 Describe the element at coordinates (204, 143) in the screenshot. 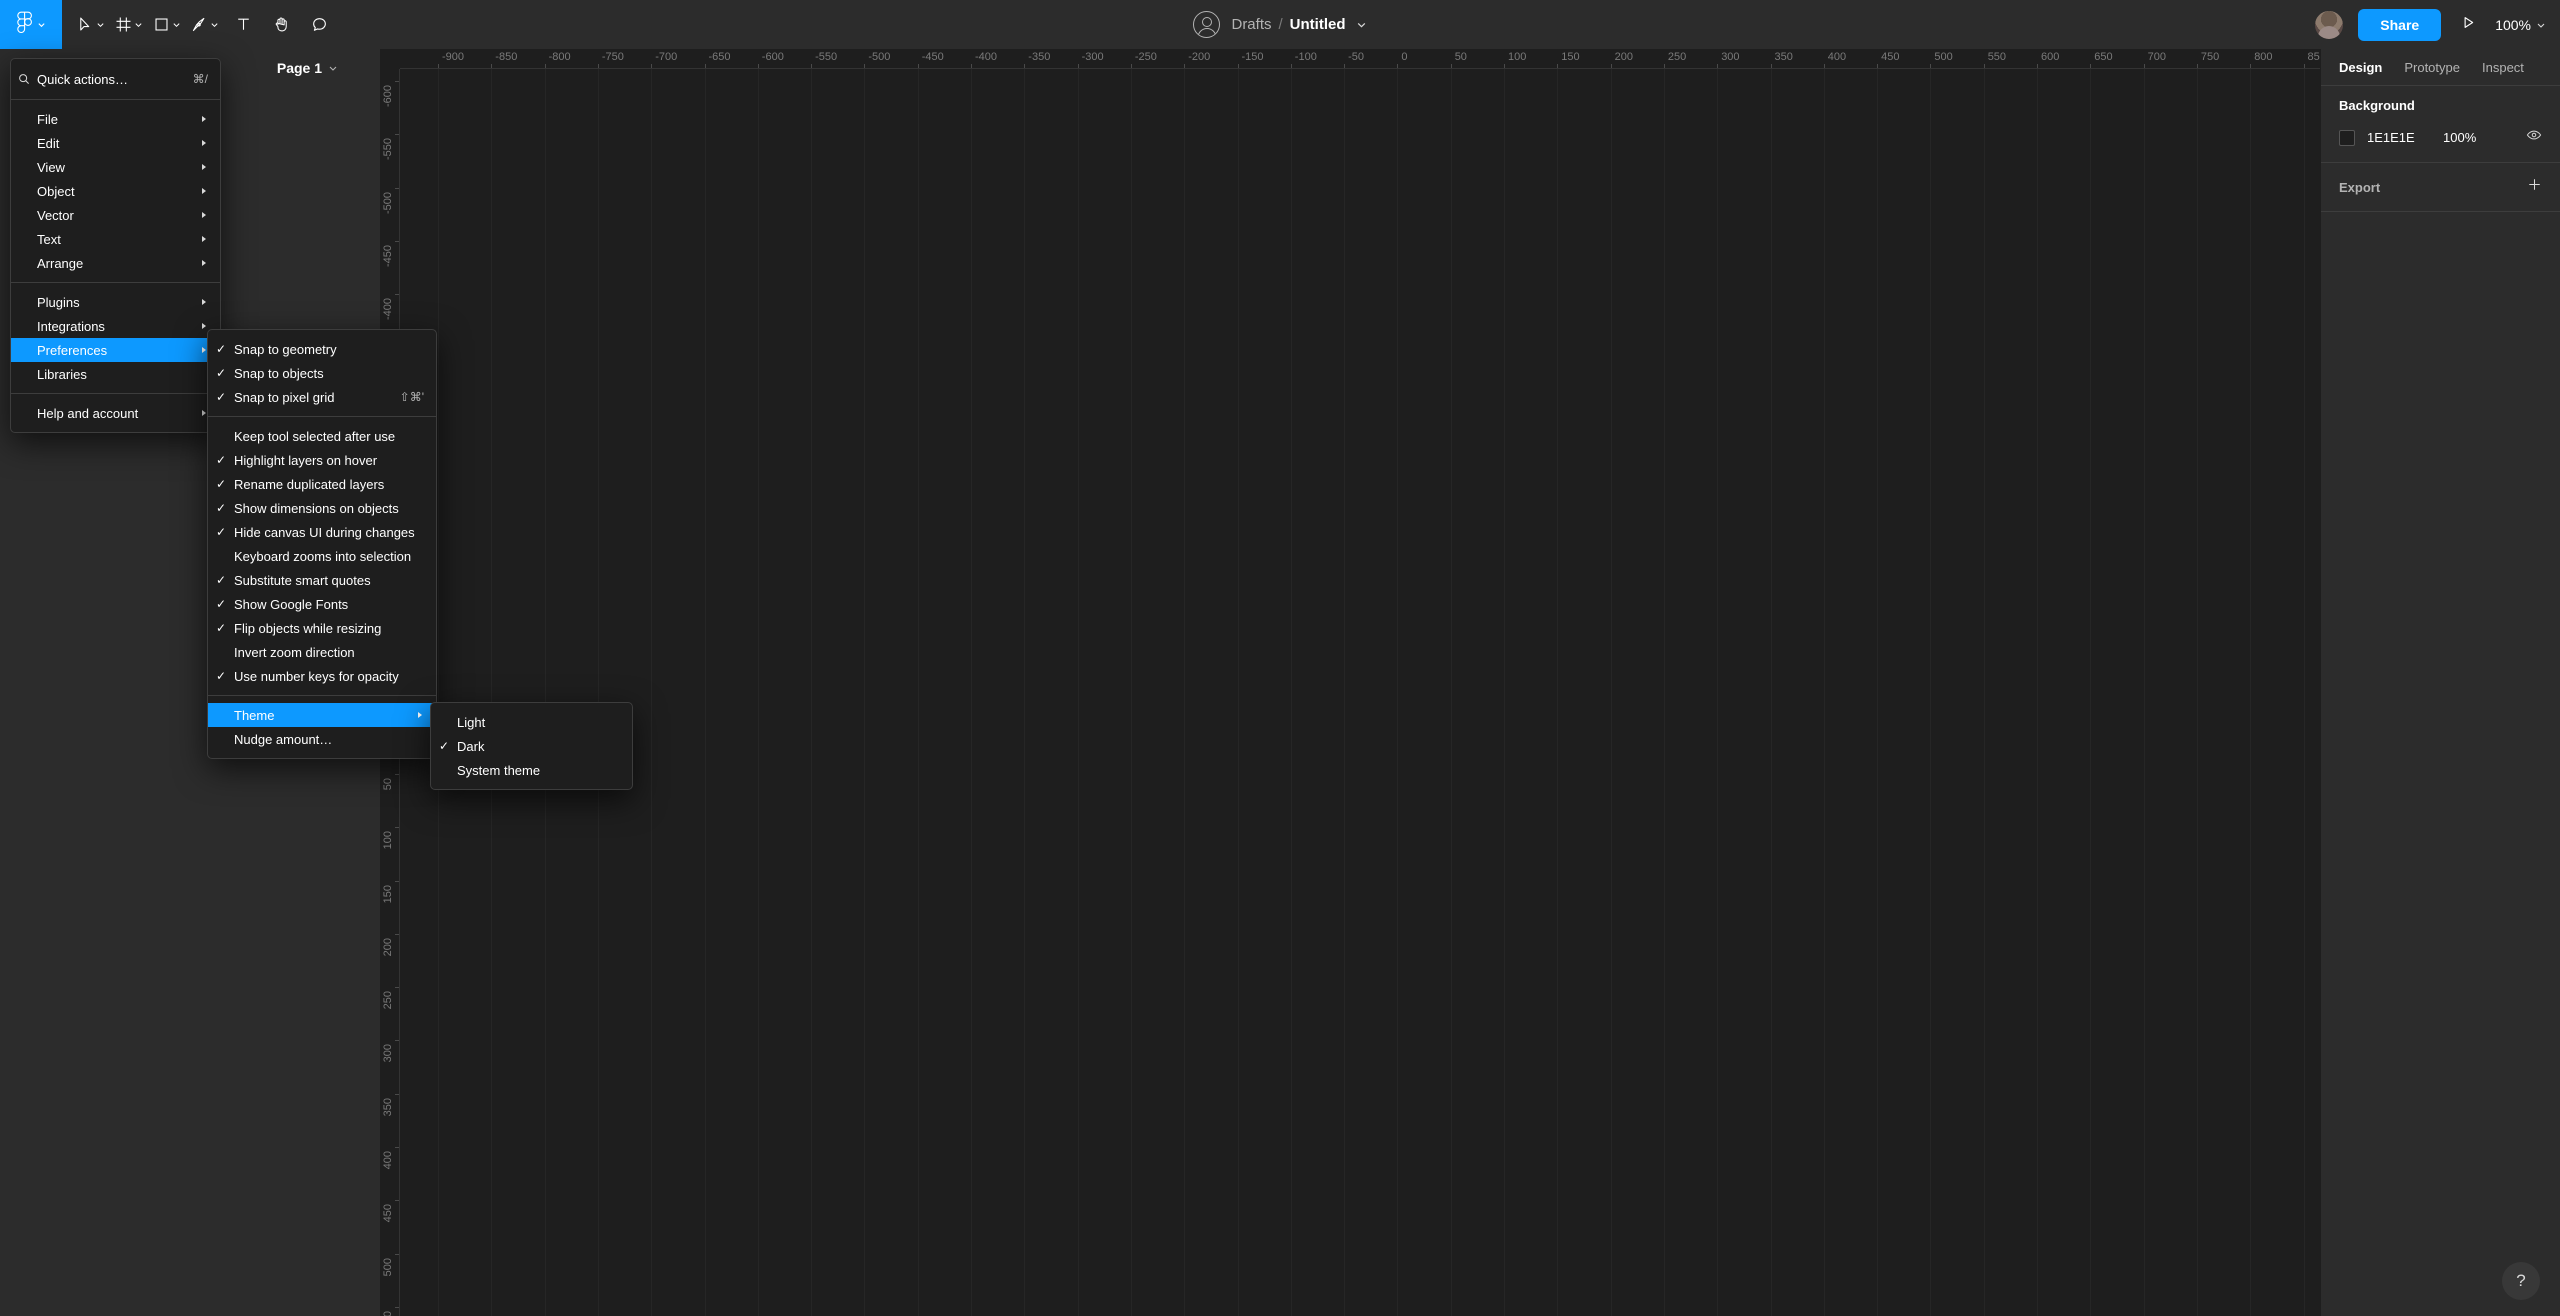

I see `submenu-arrow-icon` at that location.